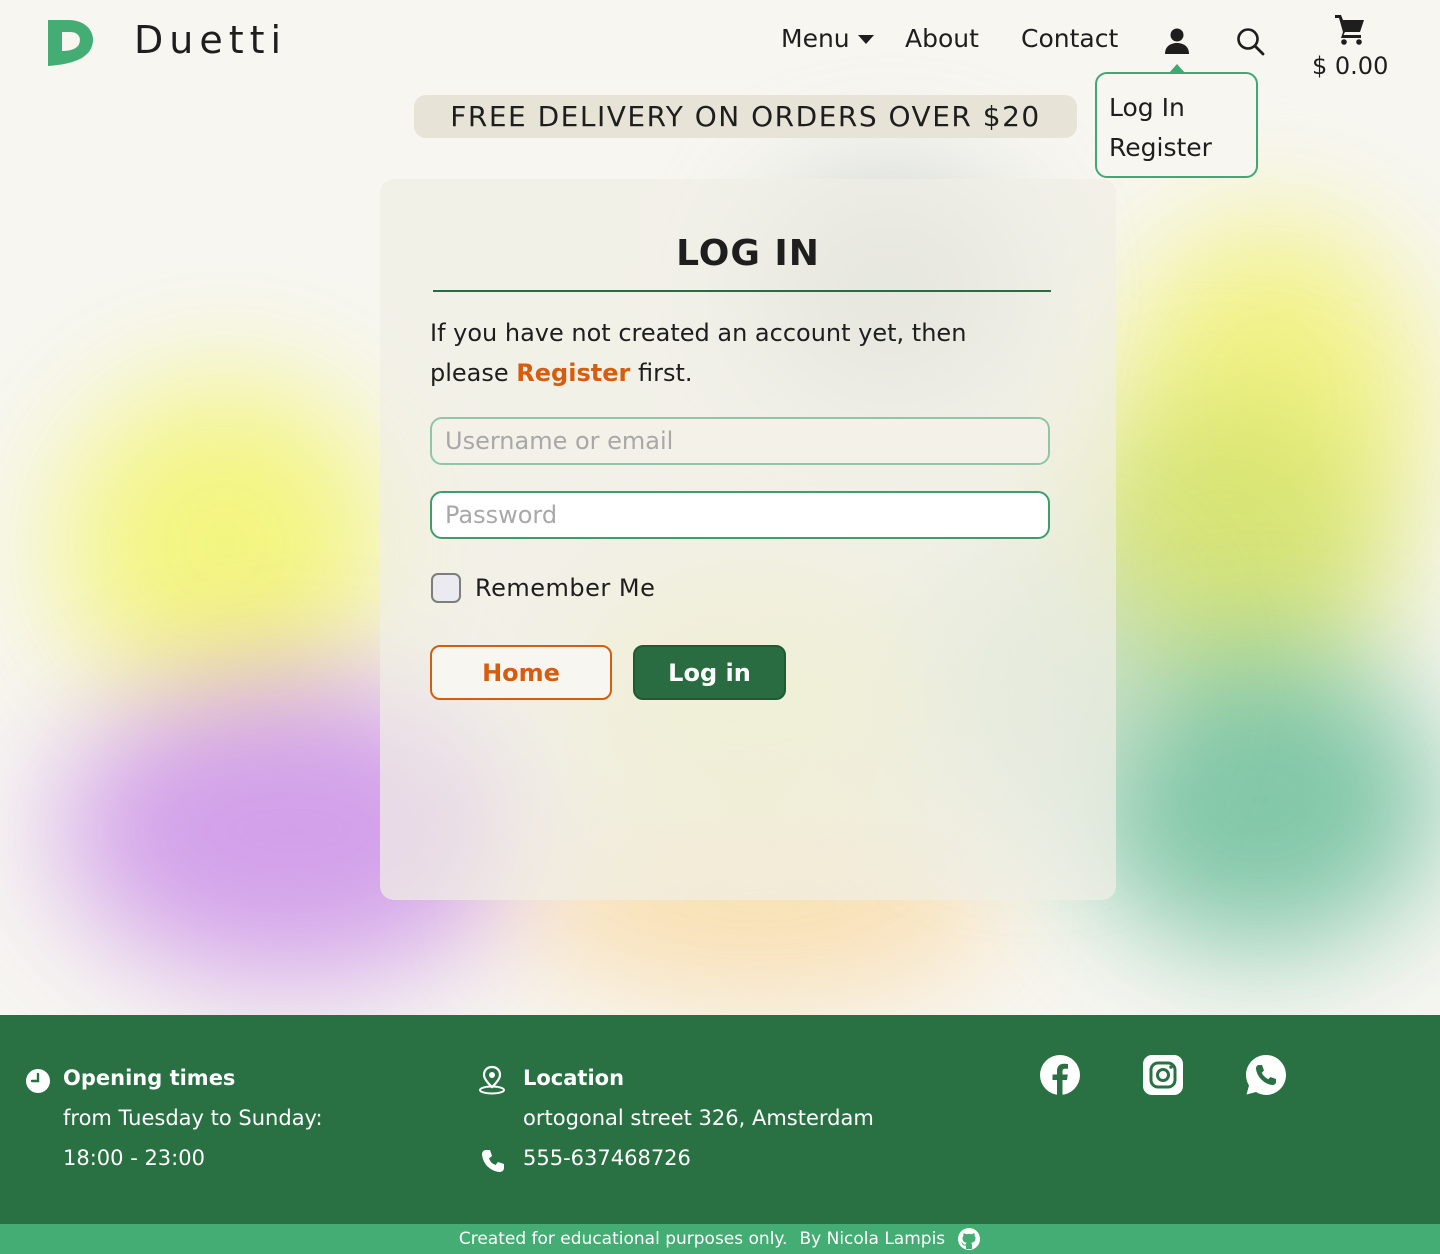 The width and height of the screenshot is (1440, 1254). I want to click on caret-down-icon, so click(865, 39).